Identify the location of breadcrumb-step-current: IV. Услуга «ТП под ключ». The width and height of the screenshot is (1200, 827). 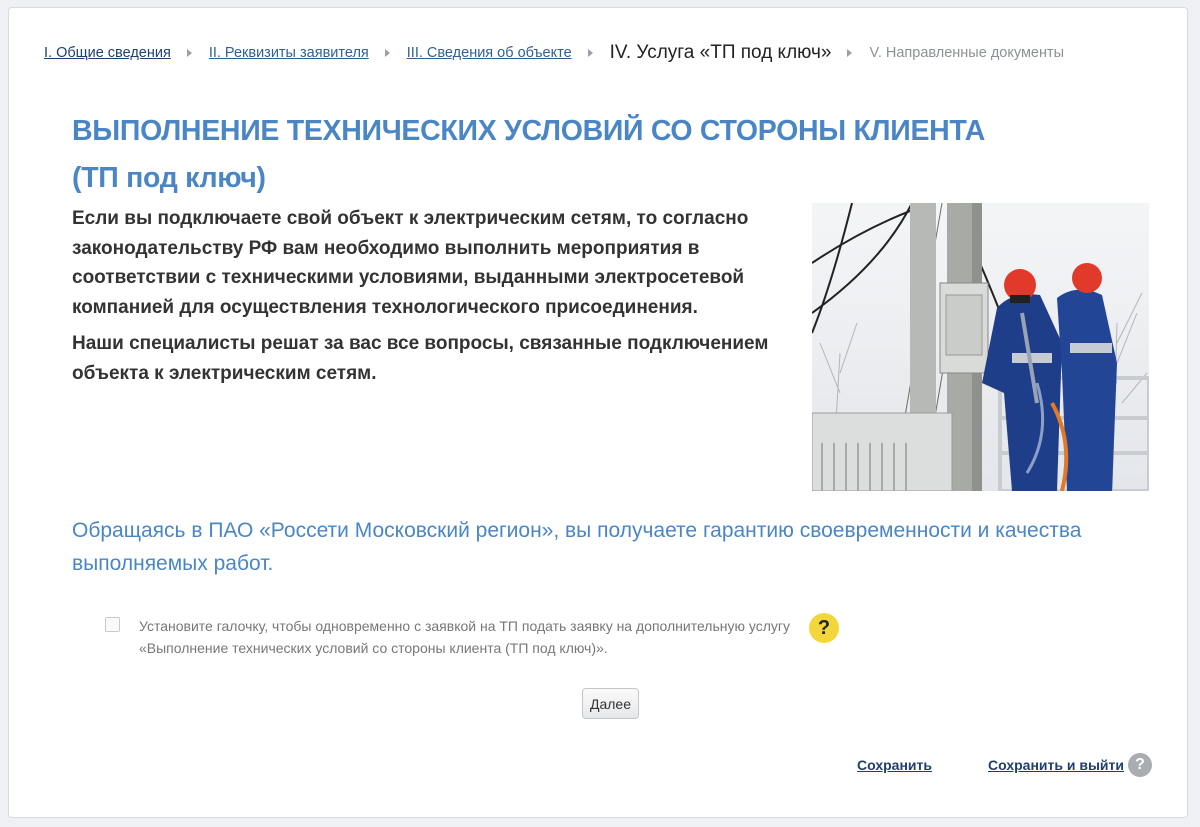
(720, 52).